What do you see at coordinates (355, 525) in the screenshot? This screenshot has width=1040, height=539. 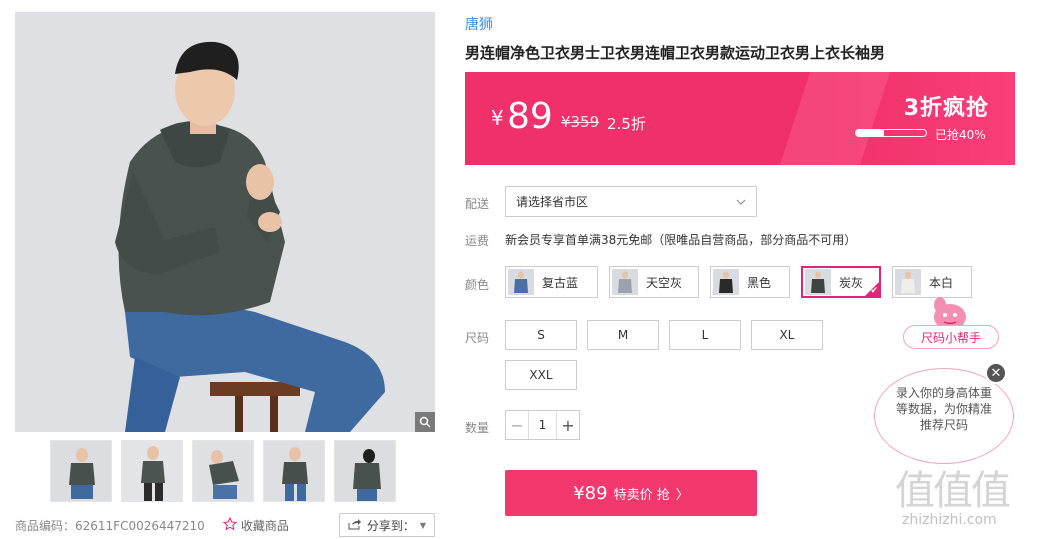 I see `share-icon` at bounding box center [355, 525].